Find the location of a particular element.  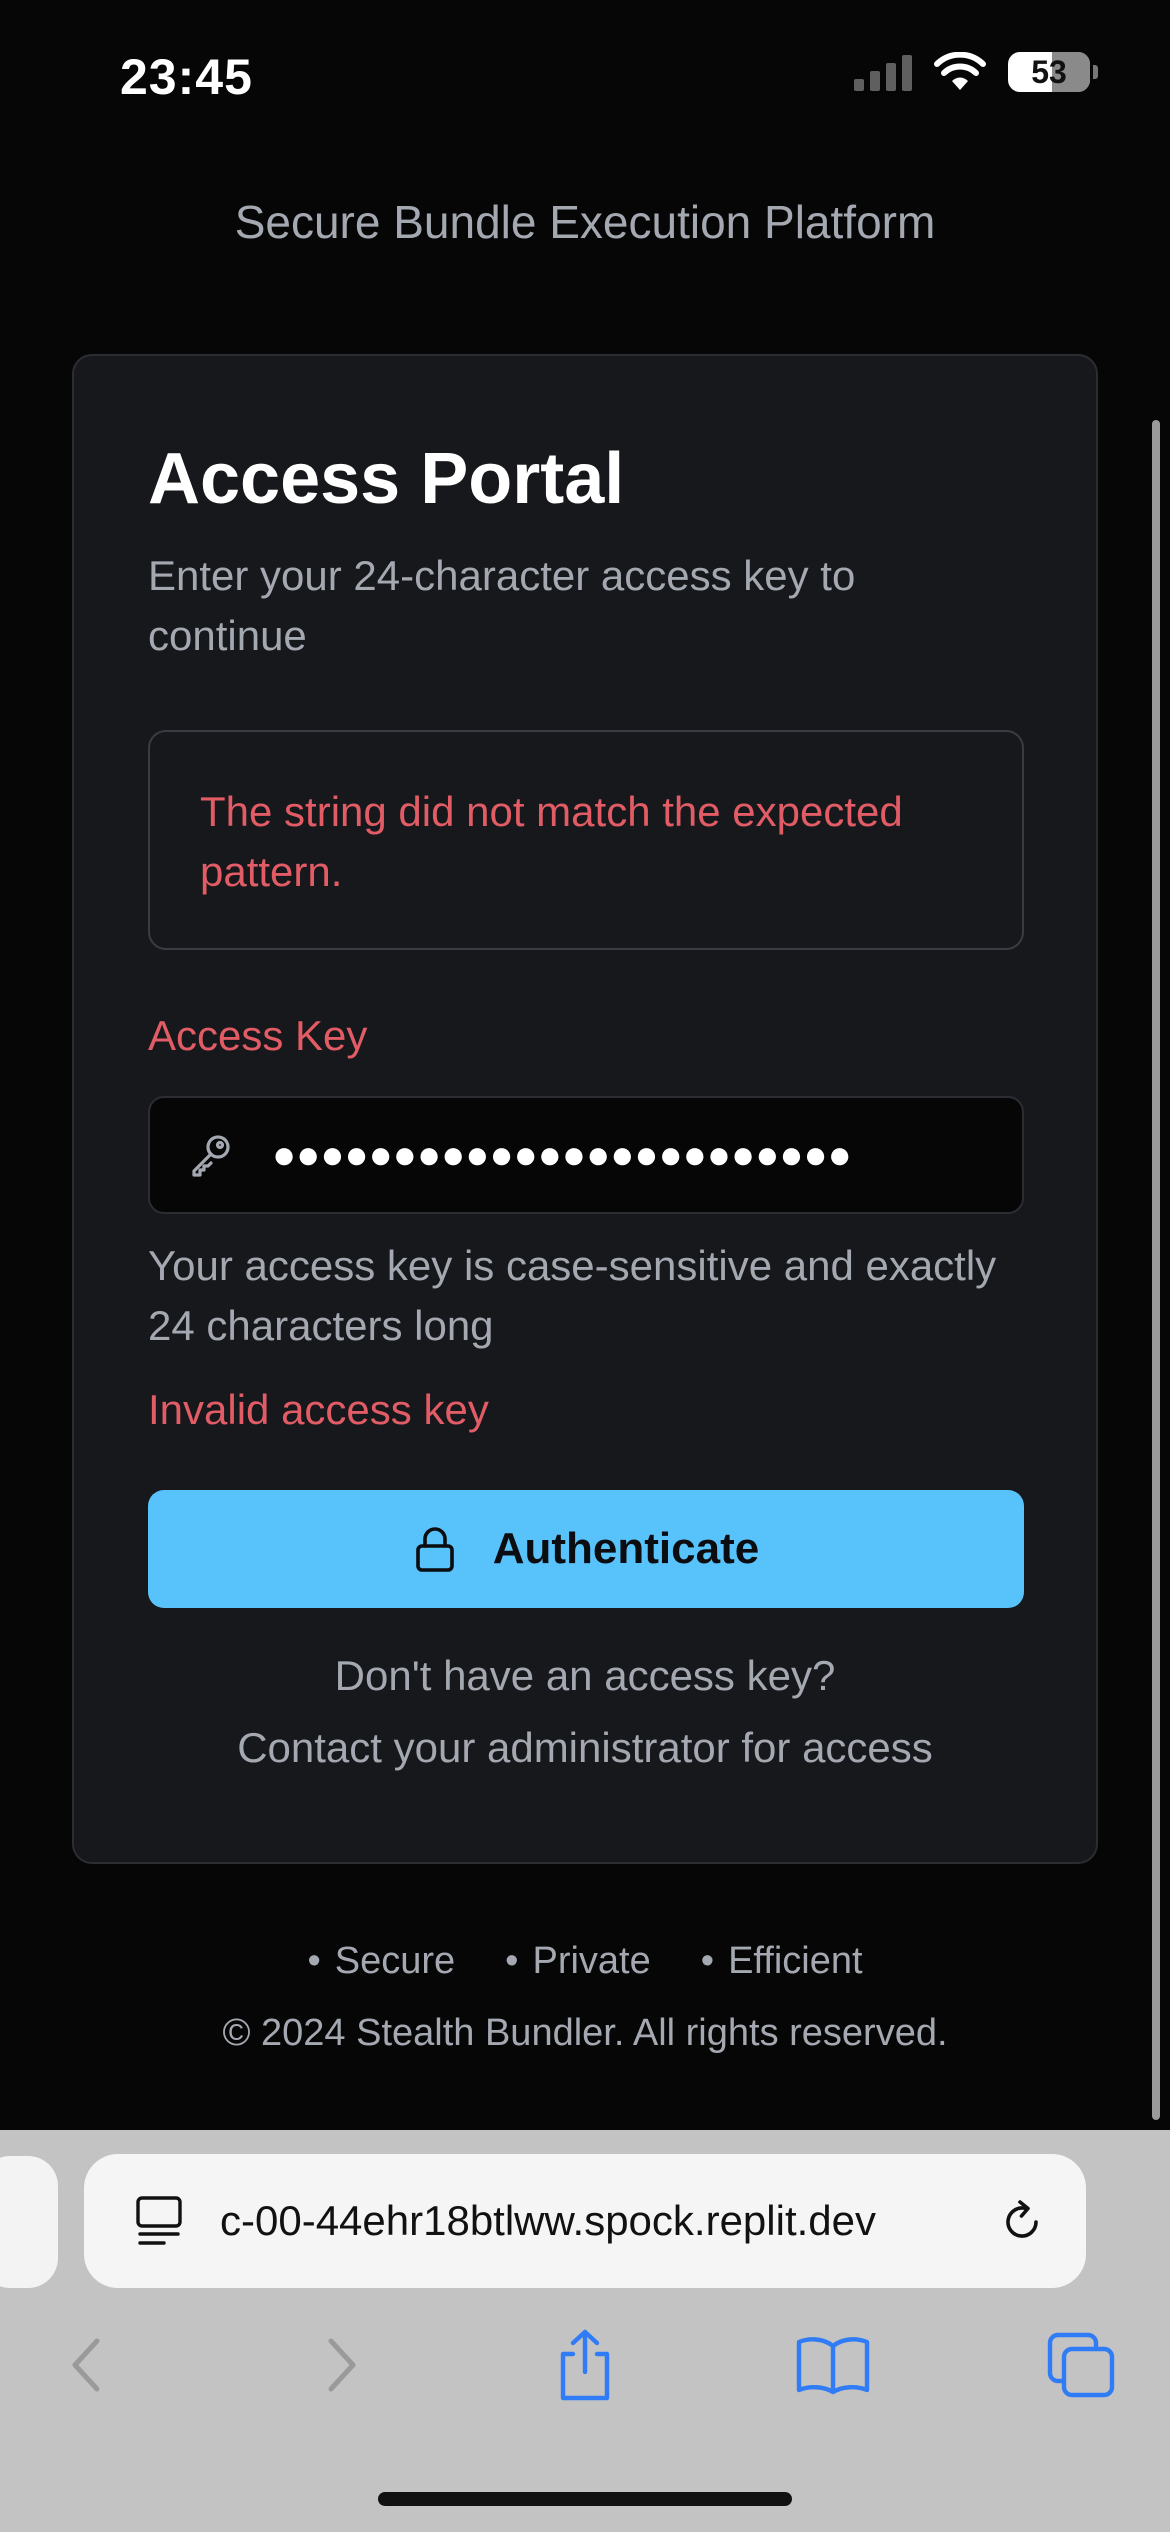

tabs-icon is located at coordinates (1081, 2365).